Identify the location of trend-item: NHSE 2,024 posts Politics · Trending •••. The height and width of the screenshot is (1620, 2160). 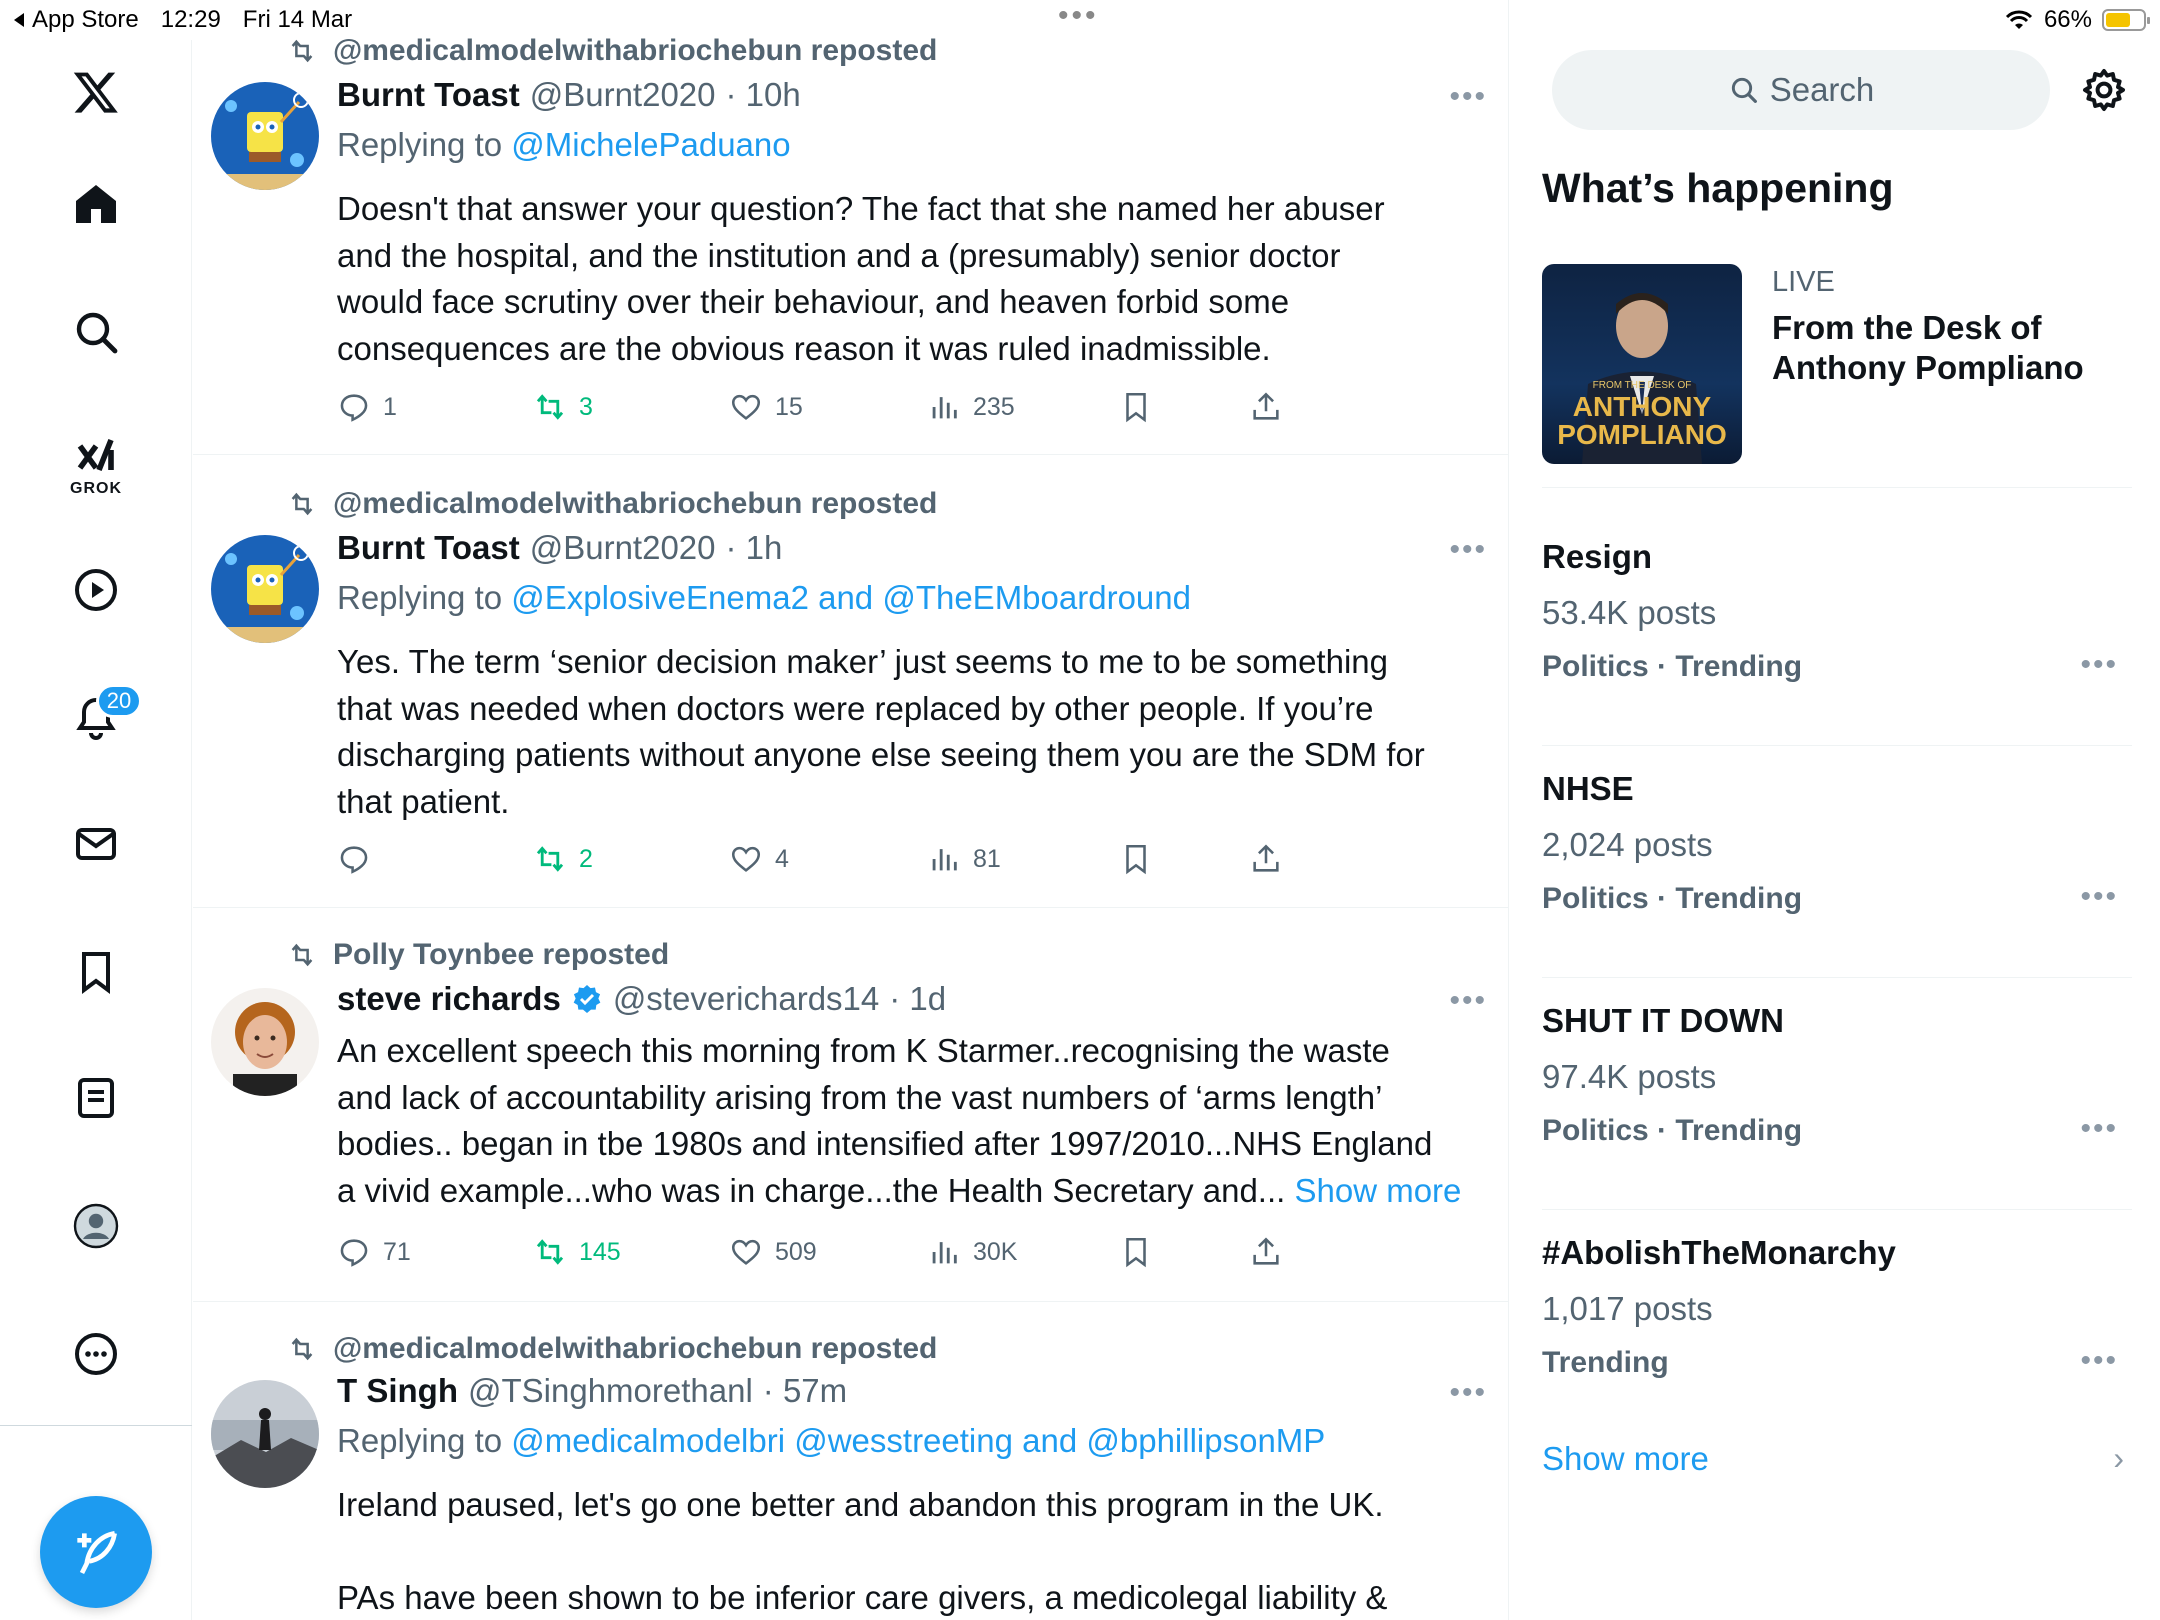
(1837, 862).